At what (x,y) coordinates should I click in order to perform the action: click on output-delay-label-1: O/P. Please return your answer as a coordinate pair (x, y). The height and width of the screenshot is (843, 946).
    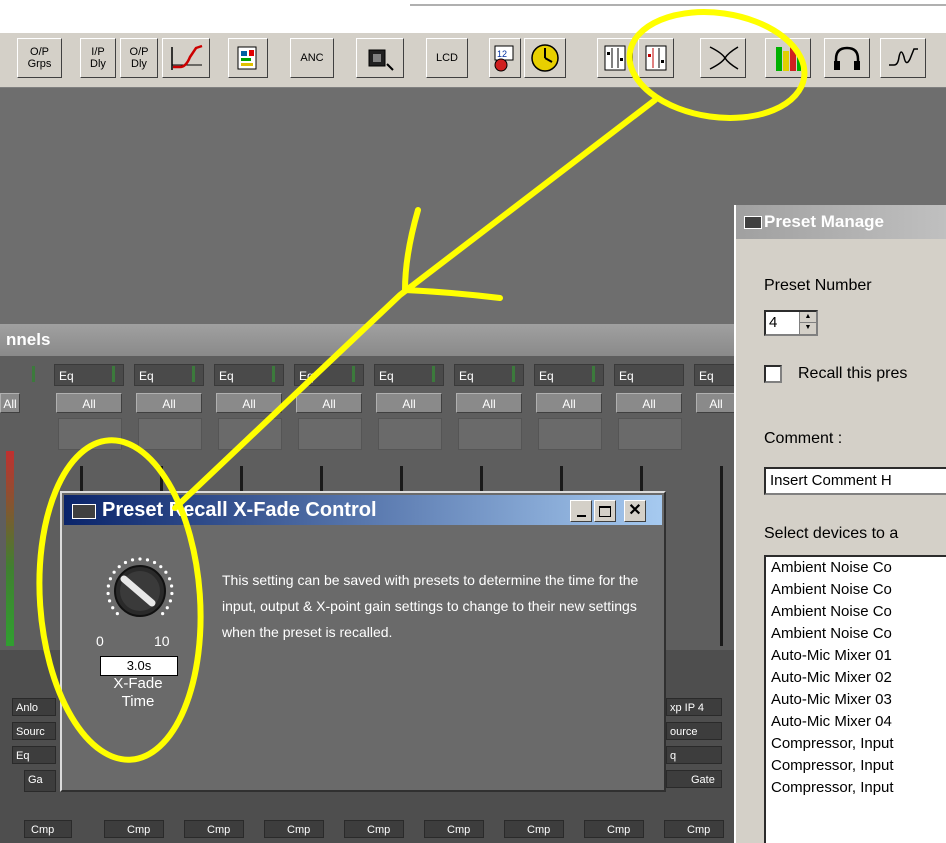
    Looking at the image, I should click on (139, 52).